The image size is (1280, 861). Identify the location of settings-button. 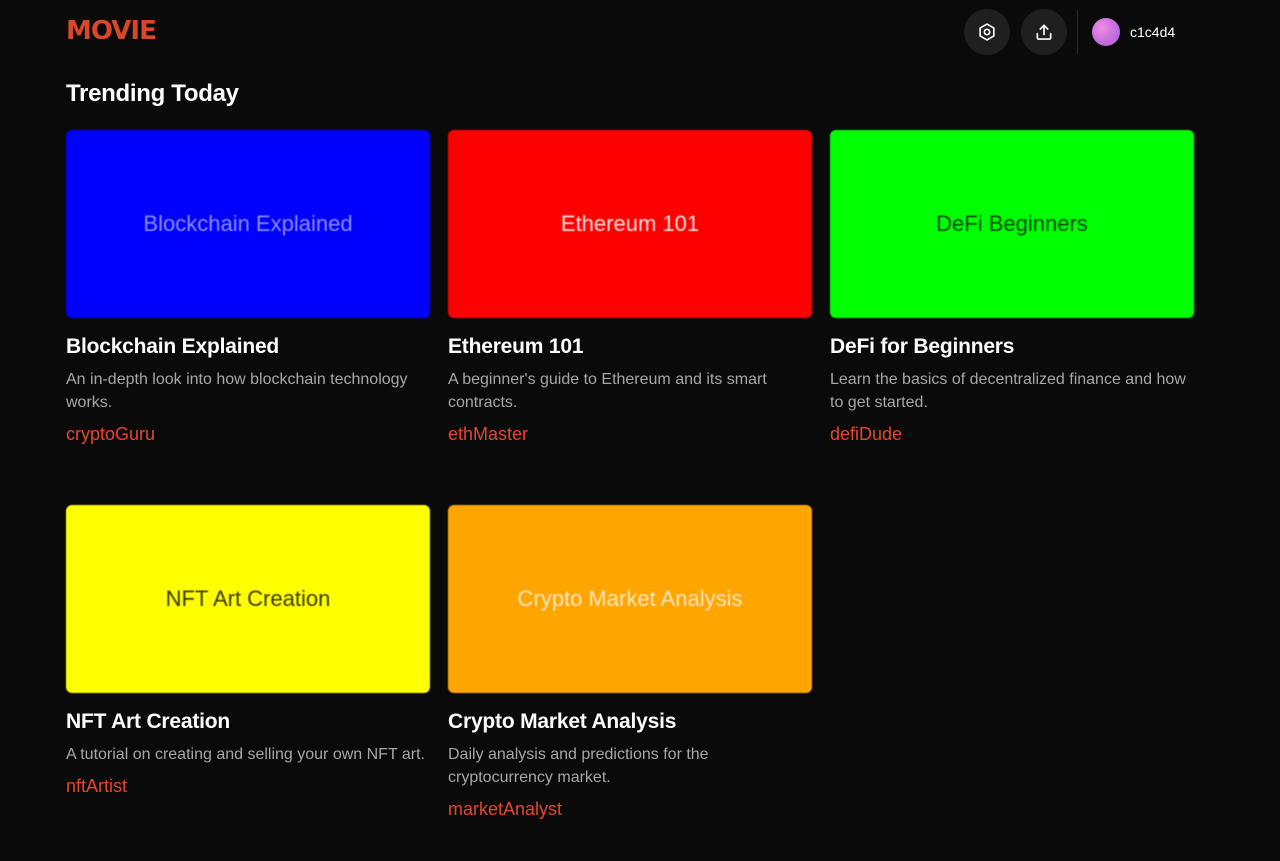
(987, 32).